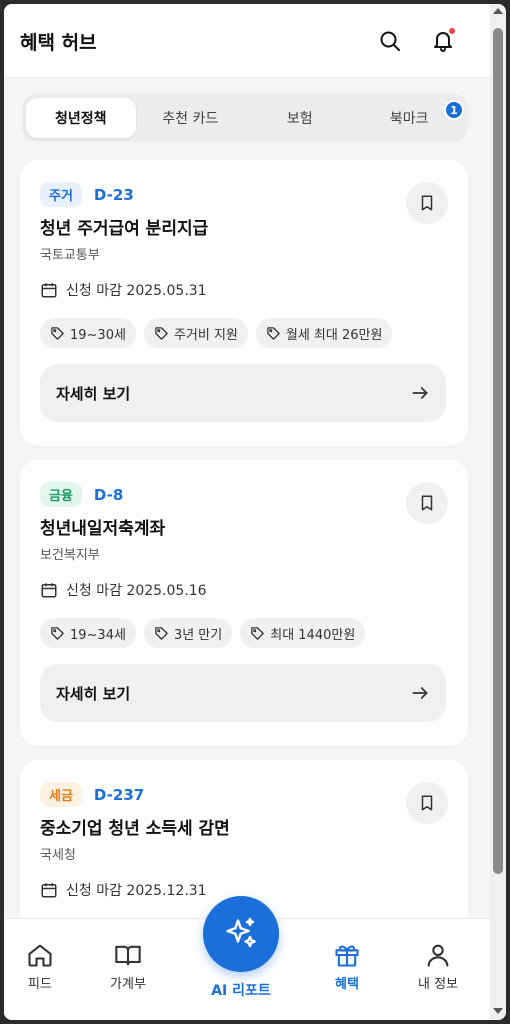 This screenshot has width=510, height=1024. What do you see at coordinates (92, 794) in the screenshot?
I see `card-header: 세금 D-237` at bounding box center [92, 794].